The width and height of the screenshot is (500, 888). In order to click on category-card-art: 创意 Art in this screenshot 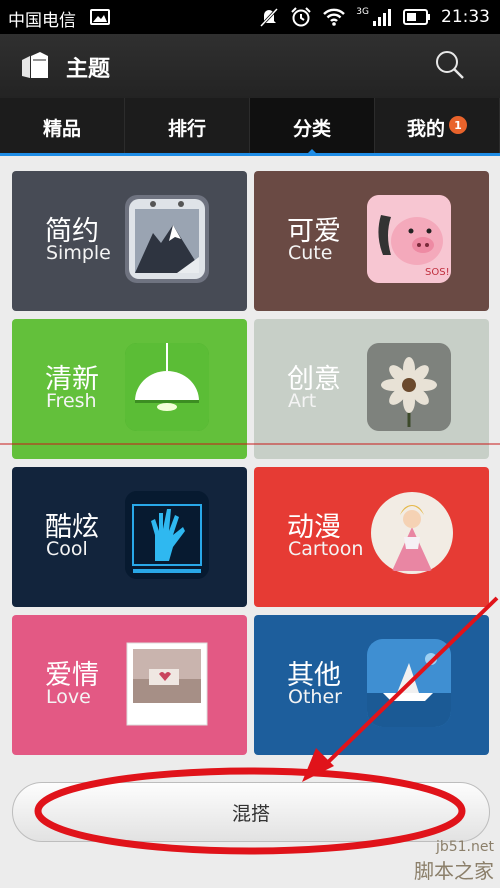, I will do `click(371, 389)`.